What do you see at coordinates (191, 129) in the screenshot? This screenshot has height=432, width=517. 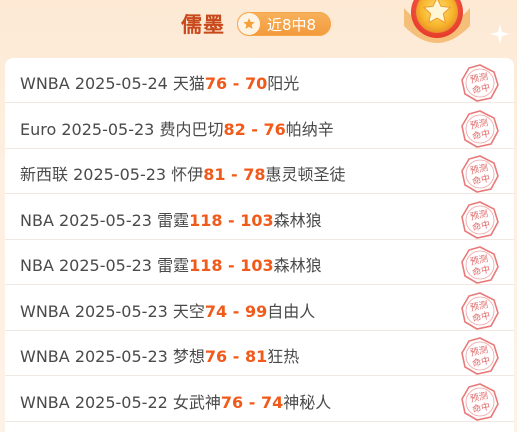 I see `home-team: 费内巴切` at bounding box center [191, 129].